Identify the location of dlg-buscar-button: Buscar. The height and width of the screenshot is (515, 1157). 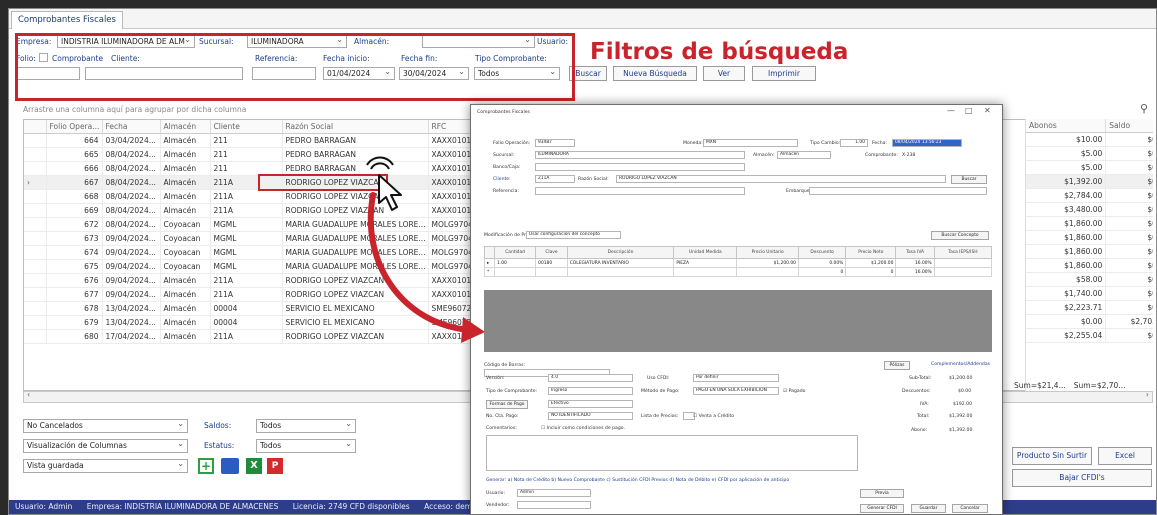
(969, 179).